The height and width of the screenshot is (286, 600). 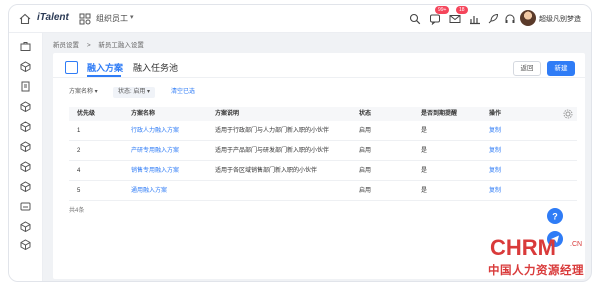 I want to click on search-icon, so click(x=415, y=19).